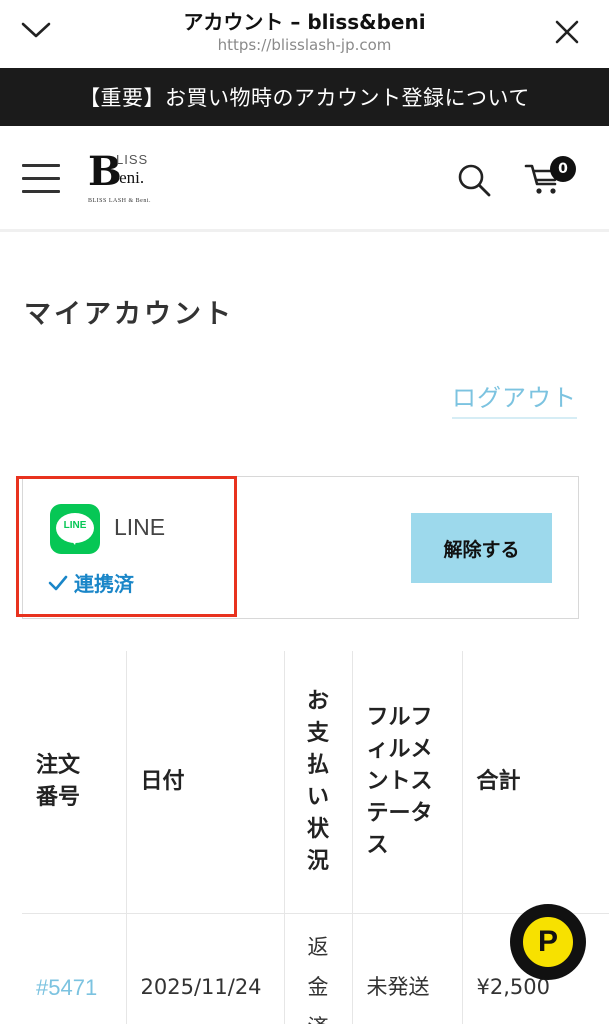  What do you see at coordinates (104, 584) in the screenshot?
I see `line-linked-label: 連携済` at bounding box center [104, 584].